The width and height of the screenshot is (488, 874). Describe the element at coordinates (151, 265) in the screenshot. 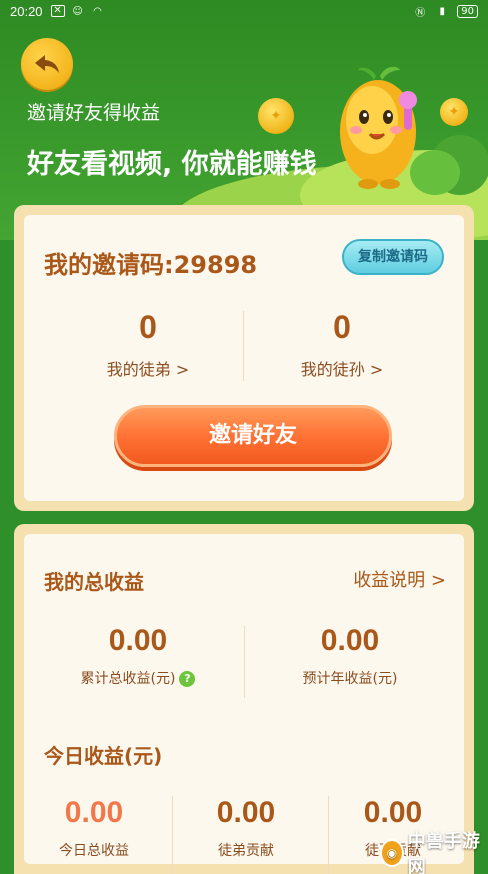

I see `invite-code: 我的邀请码:29898` at that location.